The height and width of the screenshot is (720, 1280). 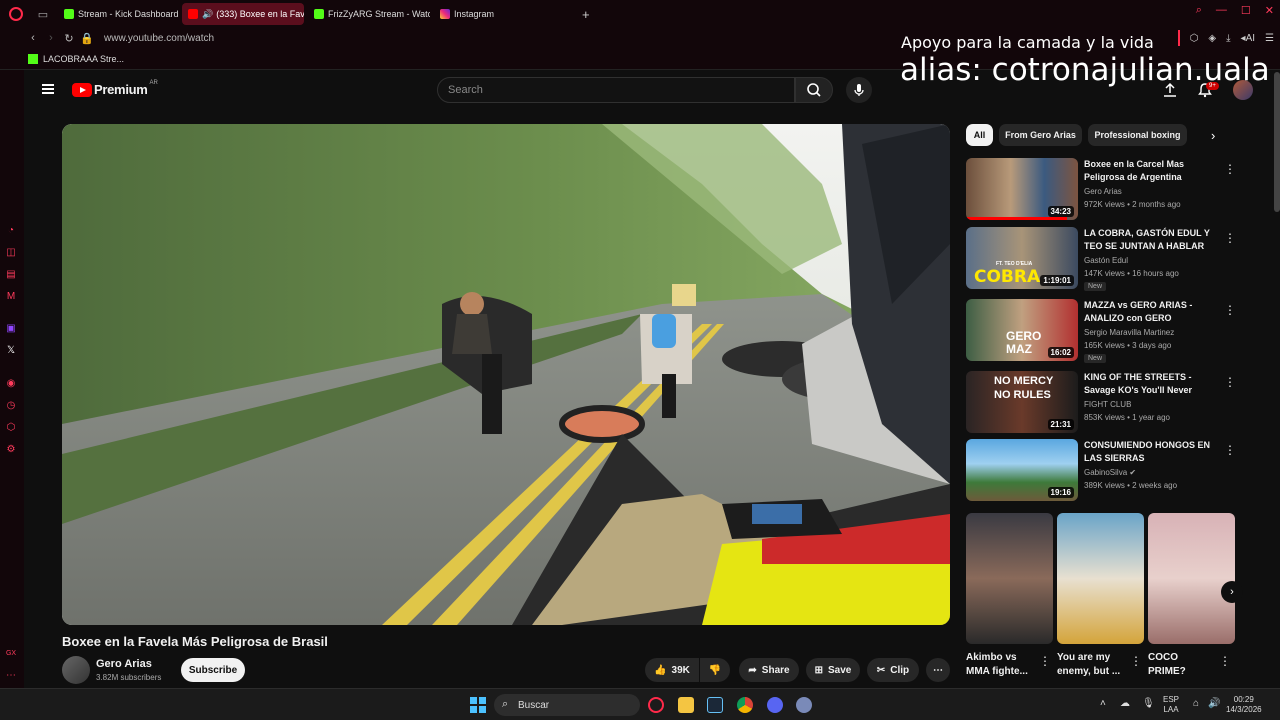 What do you see at coordinates (1131, 273) in the screenshot?
I see `recommendation-meta: 147K views • 16 hours ago` at bounding box center [1131, 273].